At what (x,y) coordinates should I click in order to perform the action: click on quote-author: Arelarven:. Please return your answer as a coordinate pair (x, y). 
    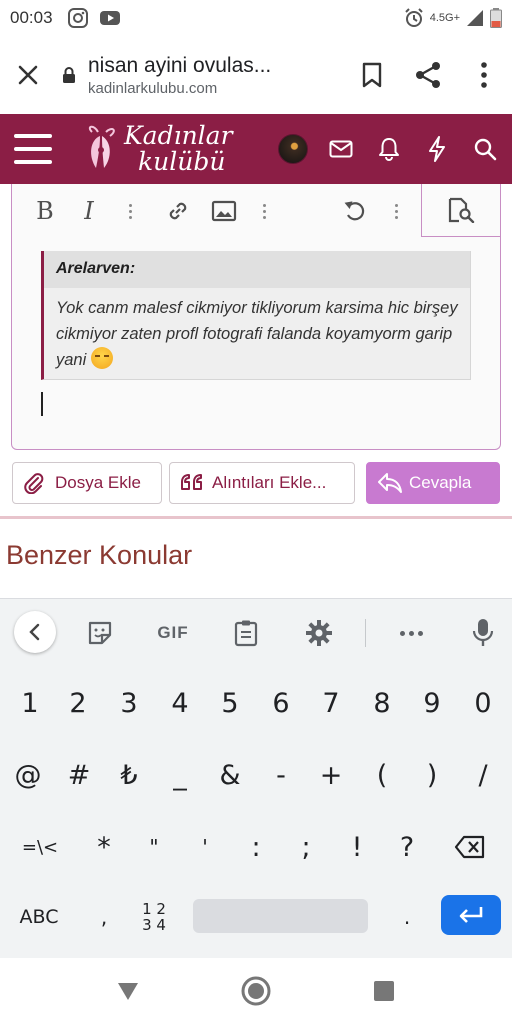
    Looking at the image, I should click on (257, 269).